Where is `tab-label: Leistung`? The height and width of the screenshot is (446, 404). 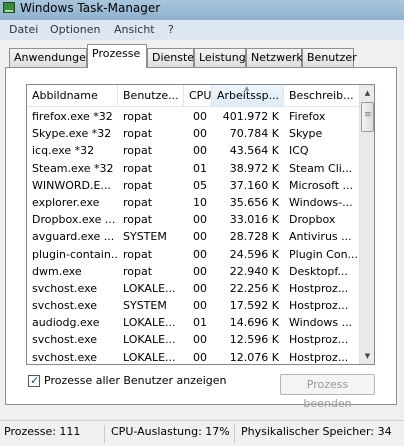 tab-label: Leistung is located at coordinates (222, 57).